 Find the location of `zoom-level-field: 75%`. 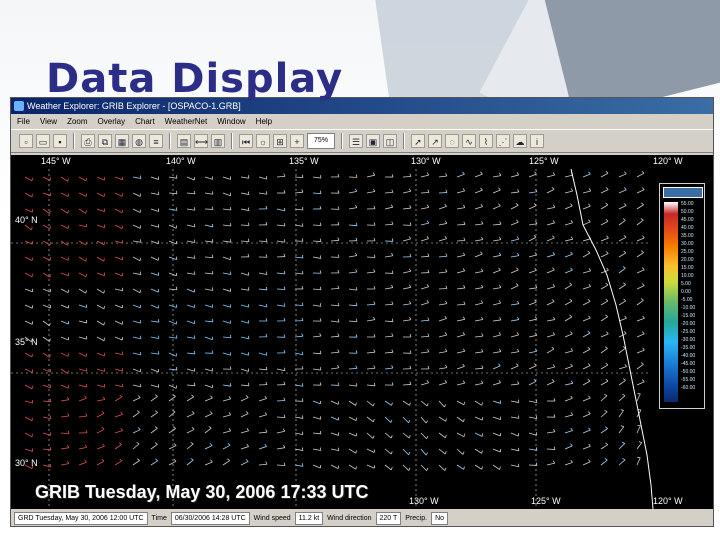

zoom-level-field: 75% is located at coordinates (321, 141).